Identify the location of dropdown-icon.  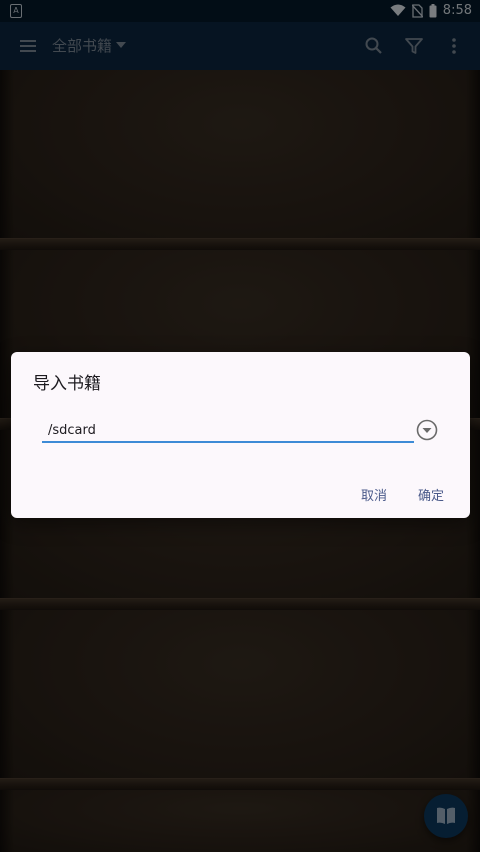
(427, 430).